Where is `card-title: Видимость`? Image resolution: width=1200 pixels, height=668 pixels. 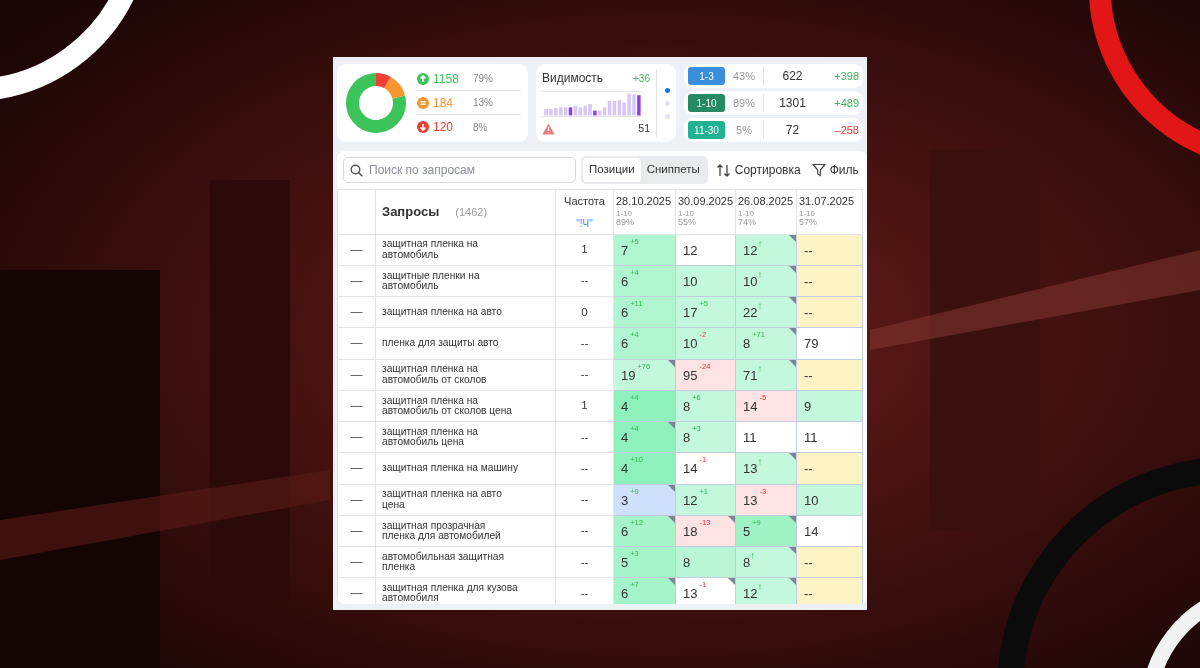
card-title: Видимость is located at coordinates (573, 78).